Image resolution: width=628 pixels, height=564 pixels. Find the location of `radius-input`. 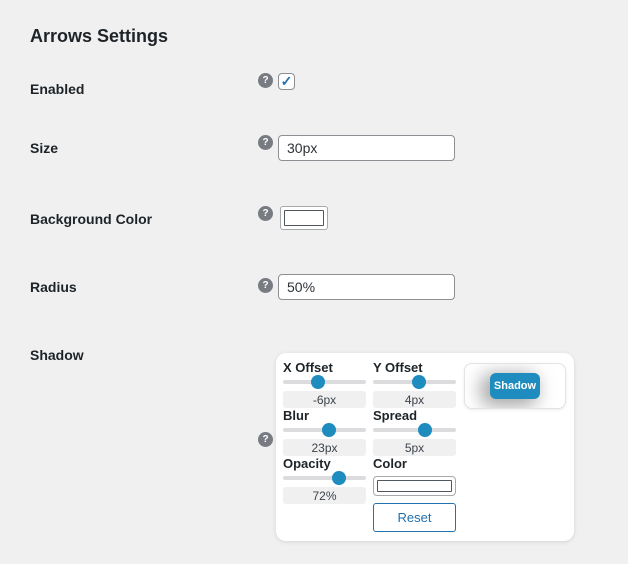

radius-input is located at coordinates (366, 287).